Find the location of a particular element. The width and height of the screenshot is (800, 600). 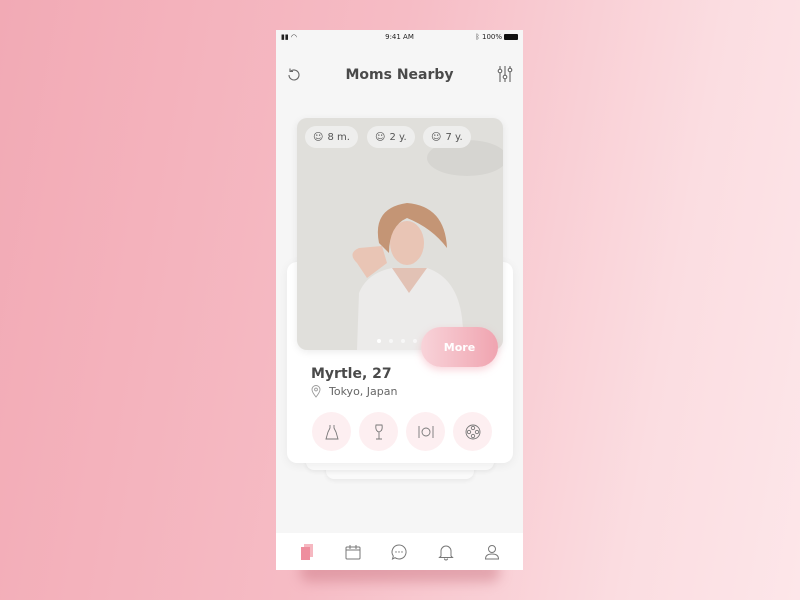

interests-list is located at coordinates (402, 431).